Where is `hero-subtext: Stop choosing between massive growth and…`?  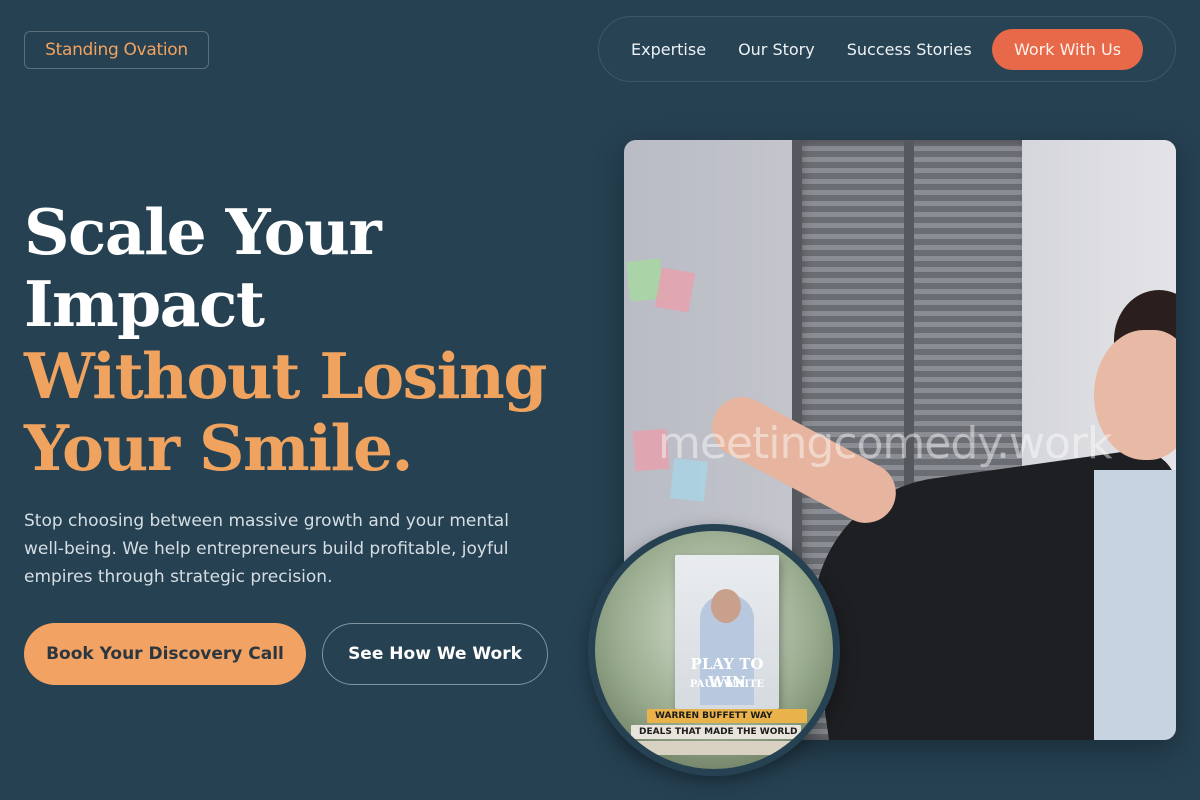 hero-subtext: Stop choosing between massive growth and… is located at coordinates (266, 549).